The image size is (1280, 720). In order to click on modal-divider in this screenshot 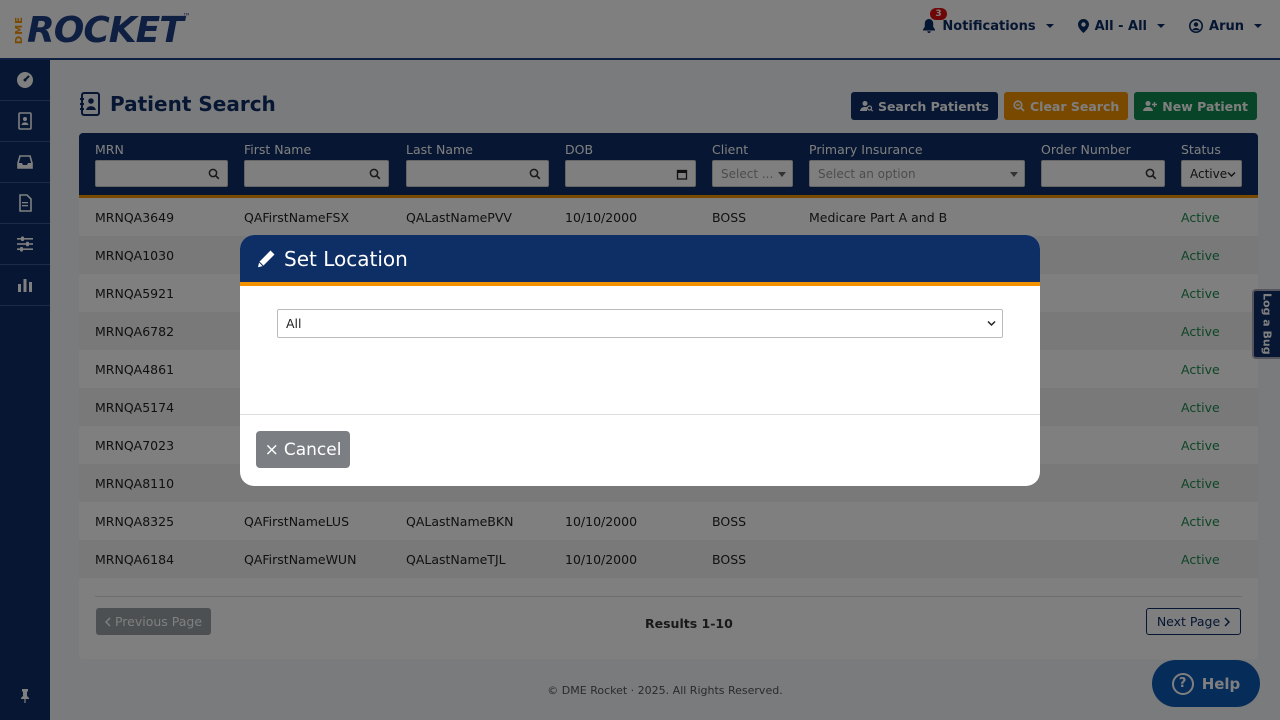, I will do `click(640, 414)`.